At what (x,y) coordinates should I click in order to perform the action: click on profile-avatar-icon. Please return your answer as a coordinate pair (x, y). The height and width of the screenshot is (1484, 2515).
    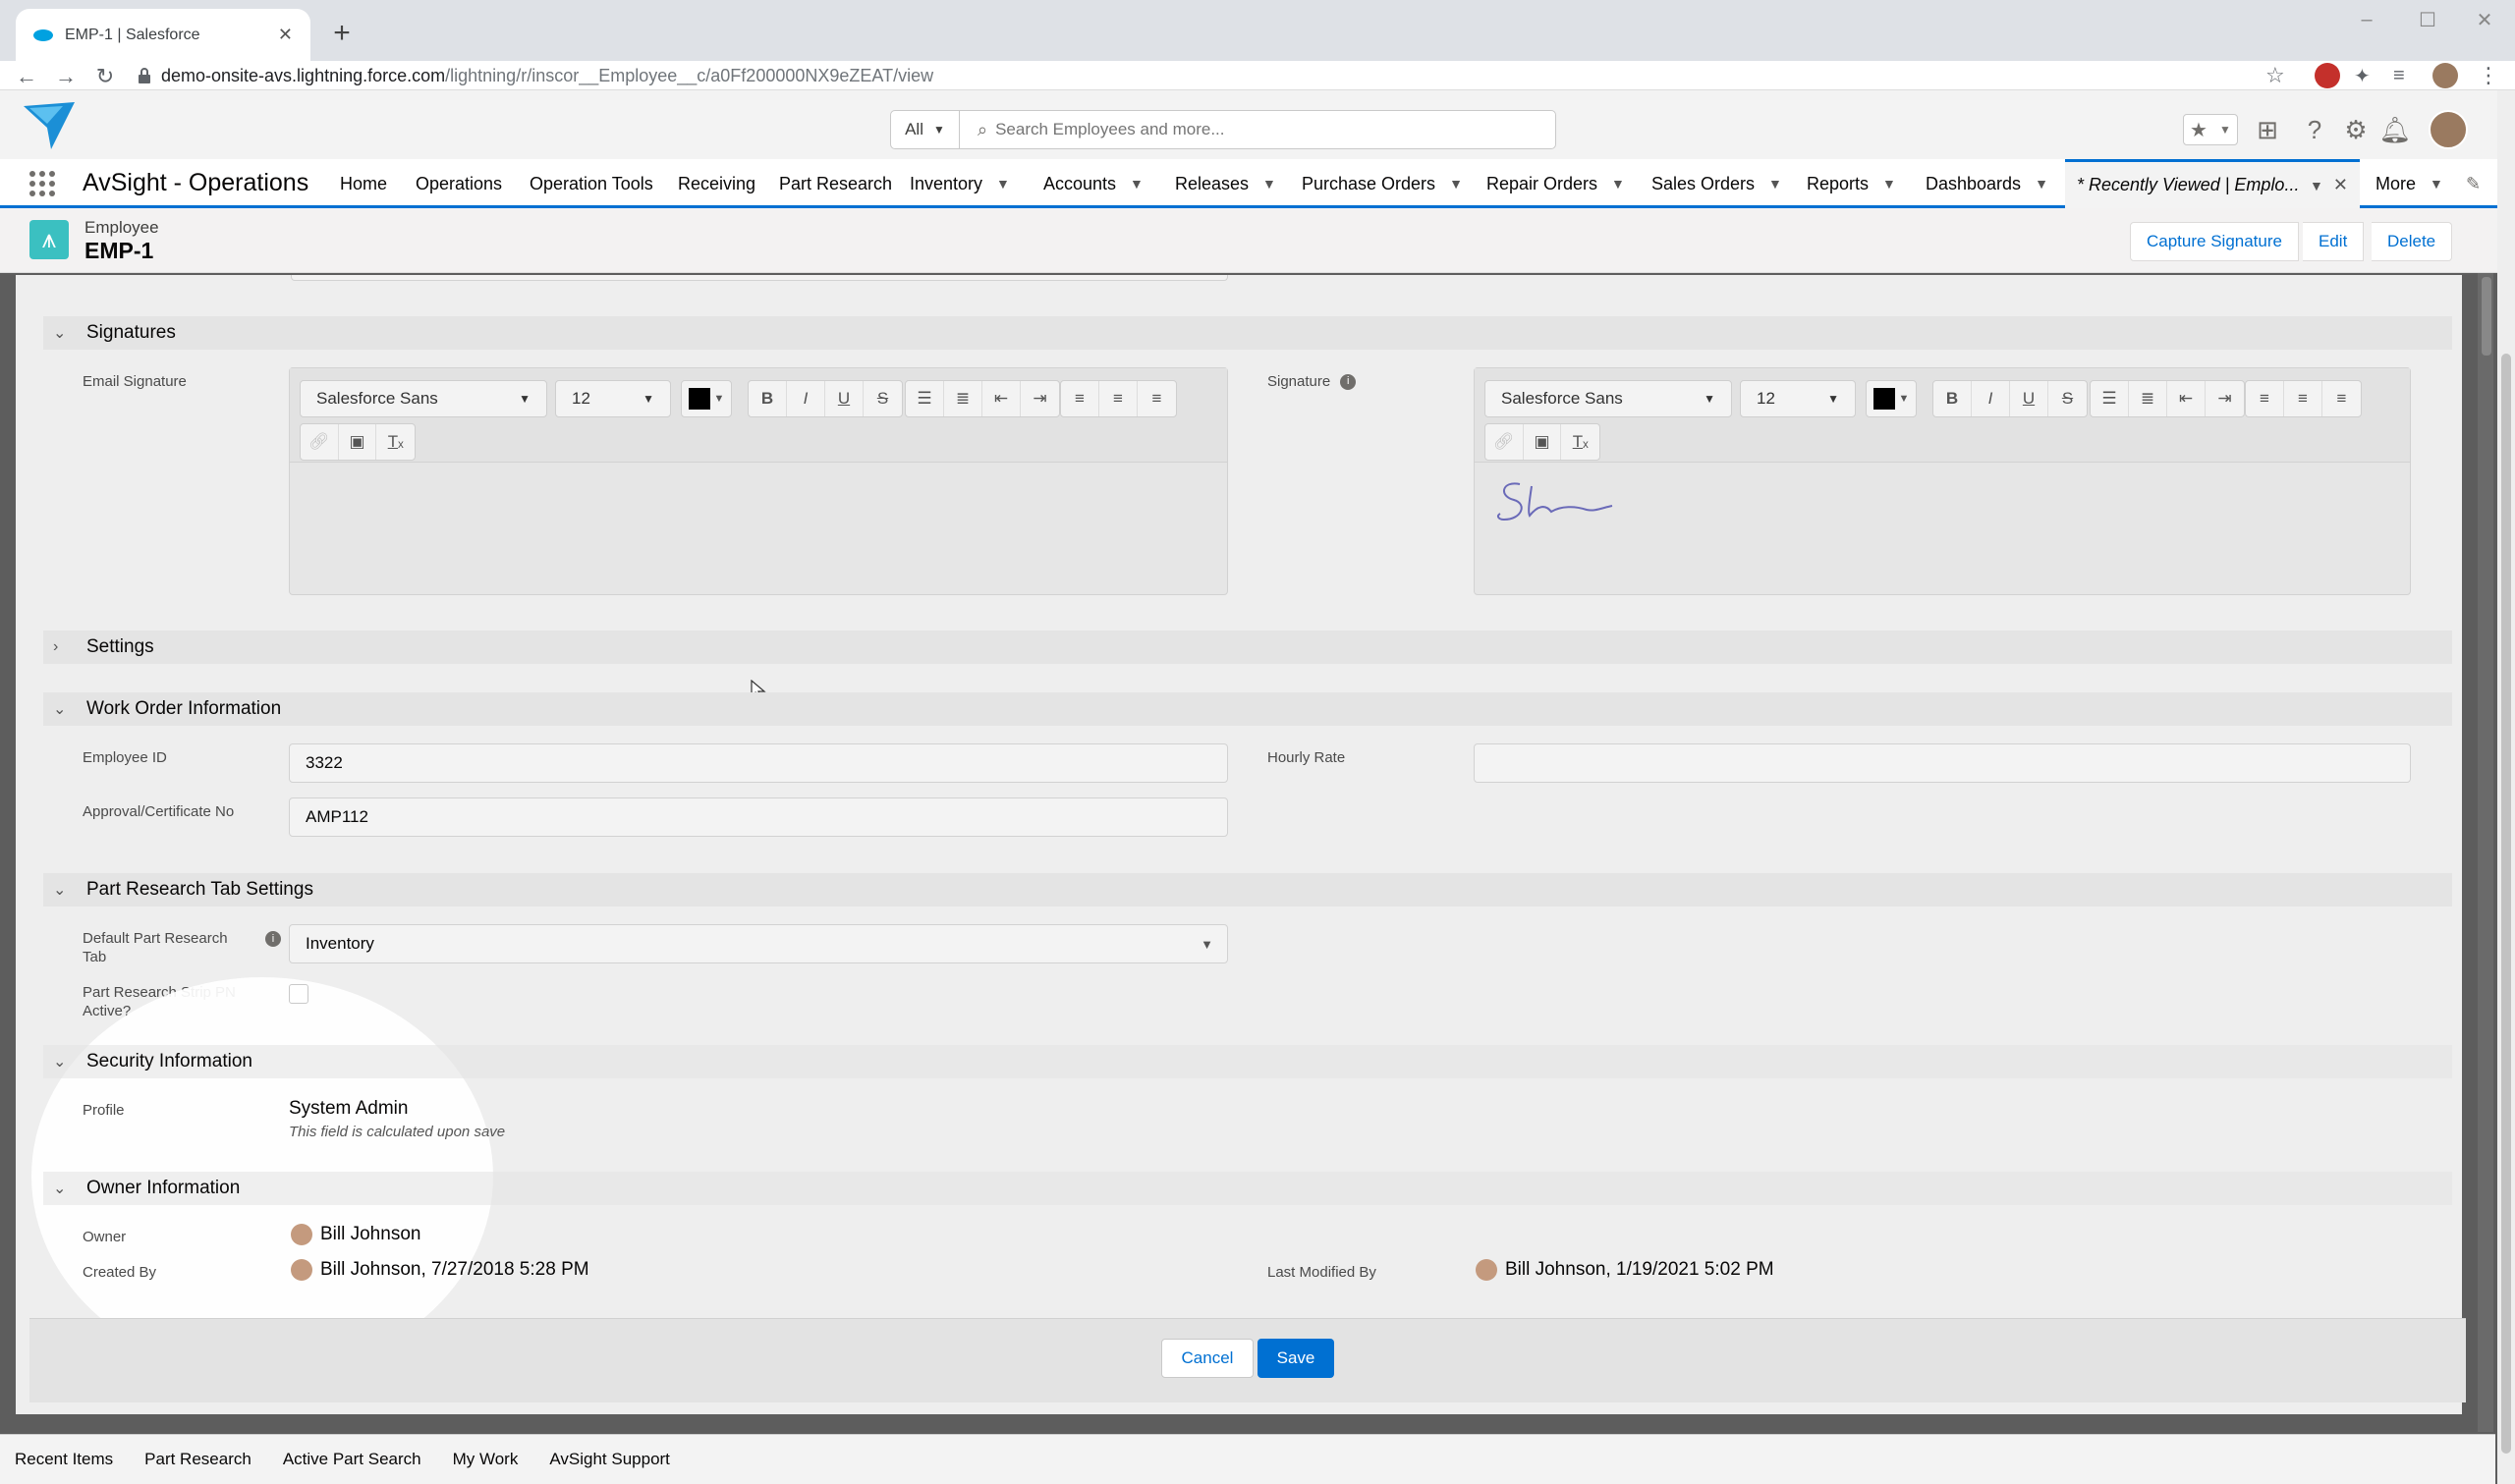
    Looking at the image, I should click on (2445, 75).